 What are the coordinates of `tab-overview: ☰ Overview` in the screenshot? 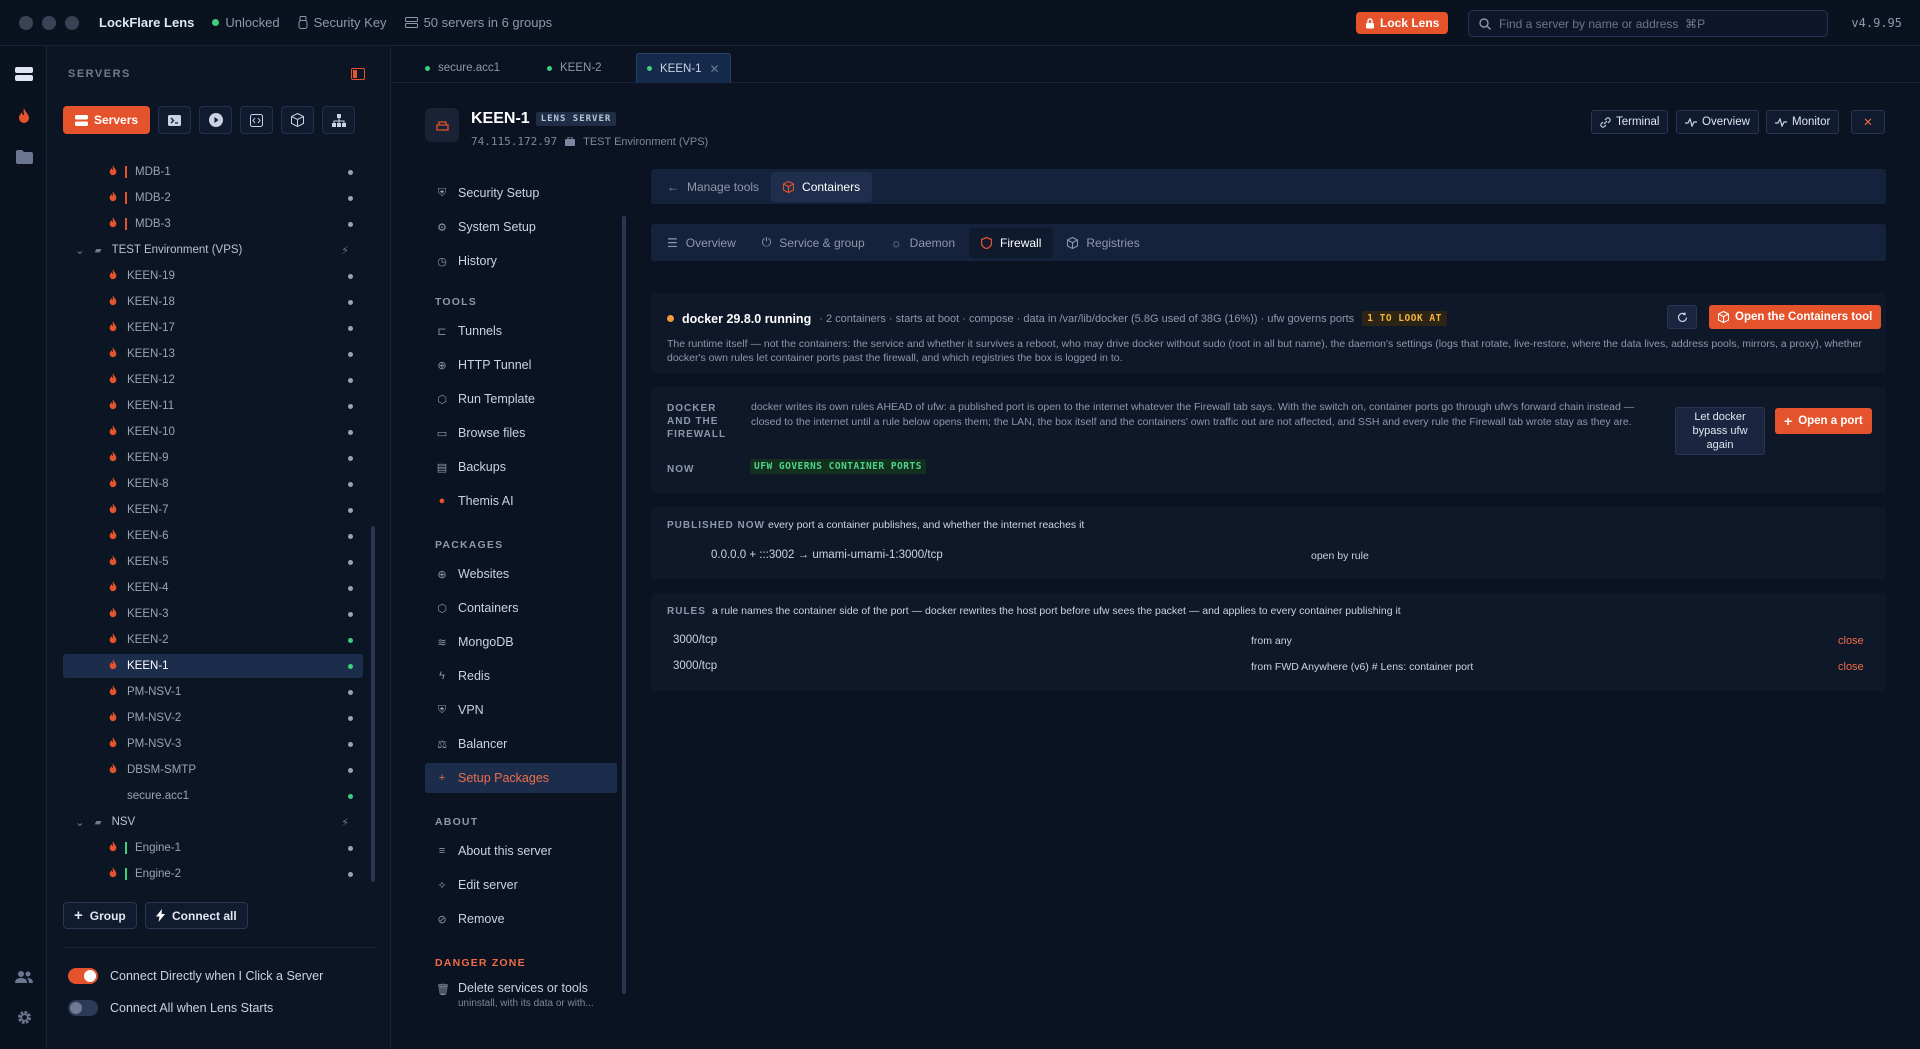 It's located at (701, 243).